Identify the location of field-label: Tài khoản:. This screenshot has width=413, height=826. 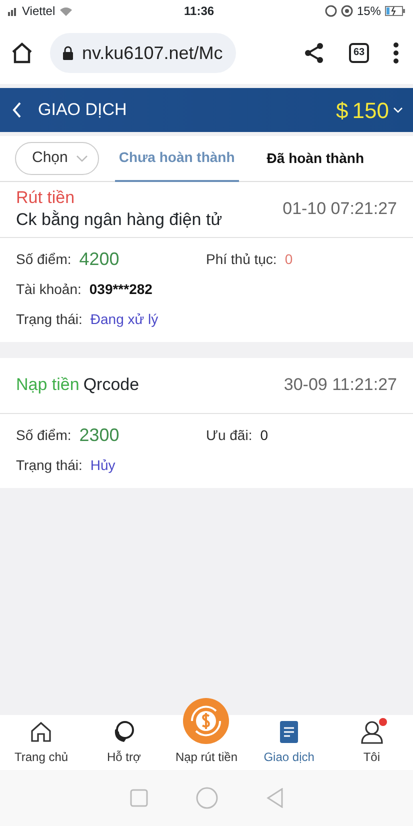
(49, 289).